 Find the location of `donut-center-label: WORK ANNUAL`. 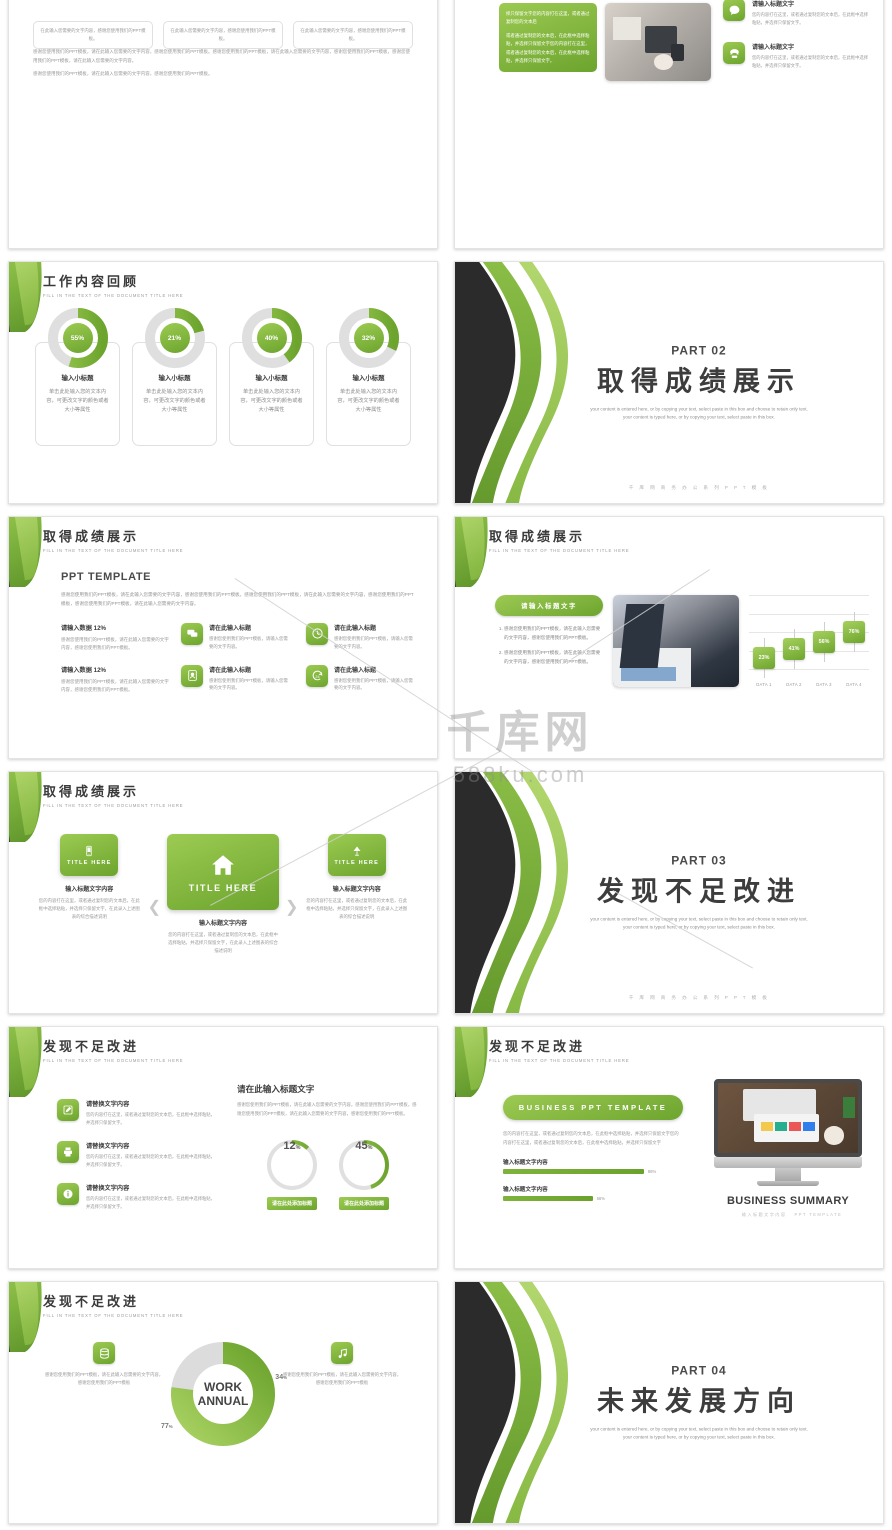

donut-center-label: WORK ANNUAL is located at coordinates (223, 1394).